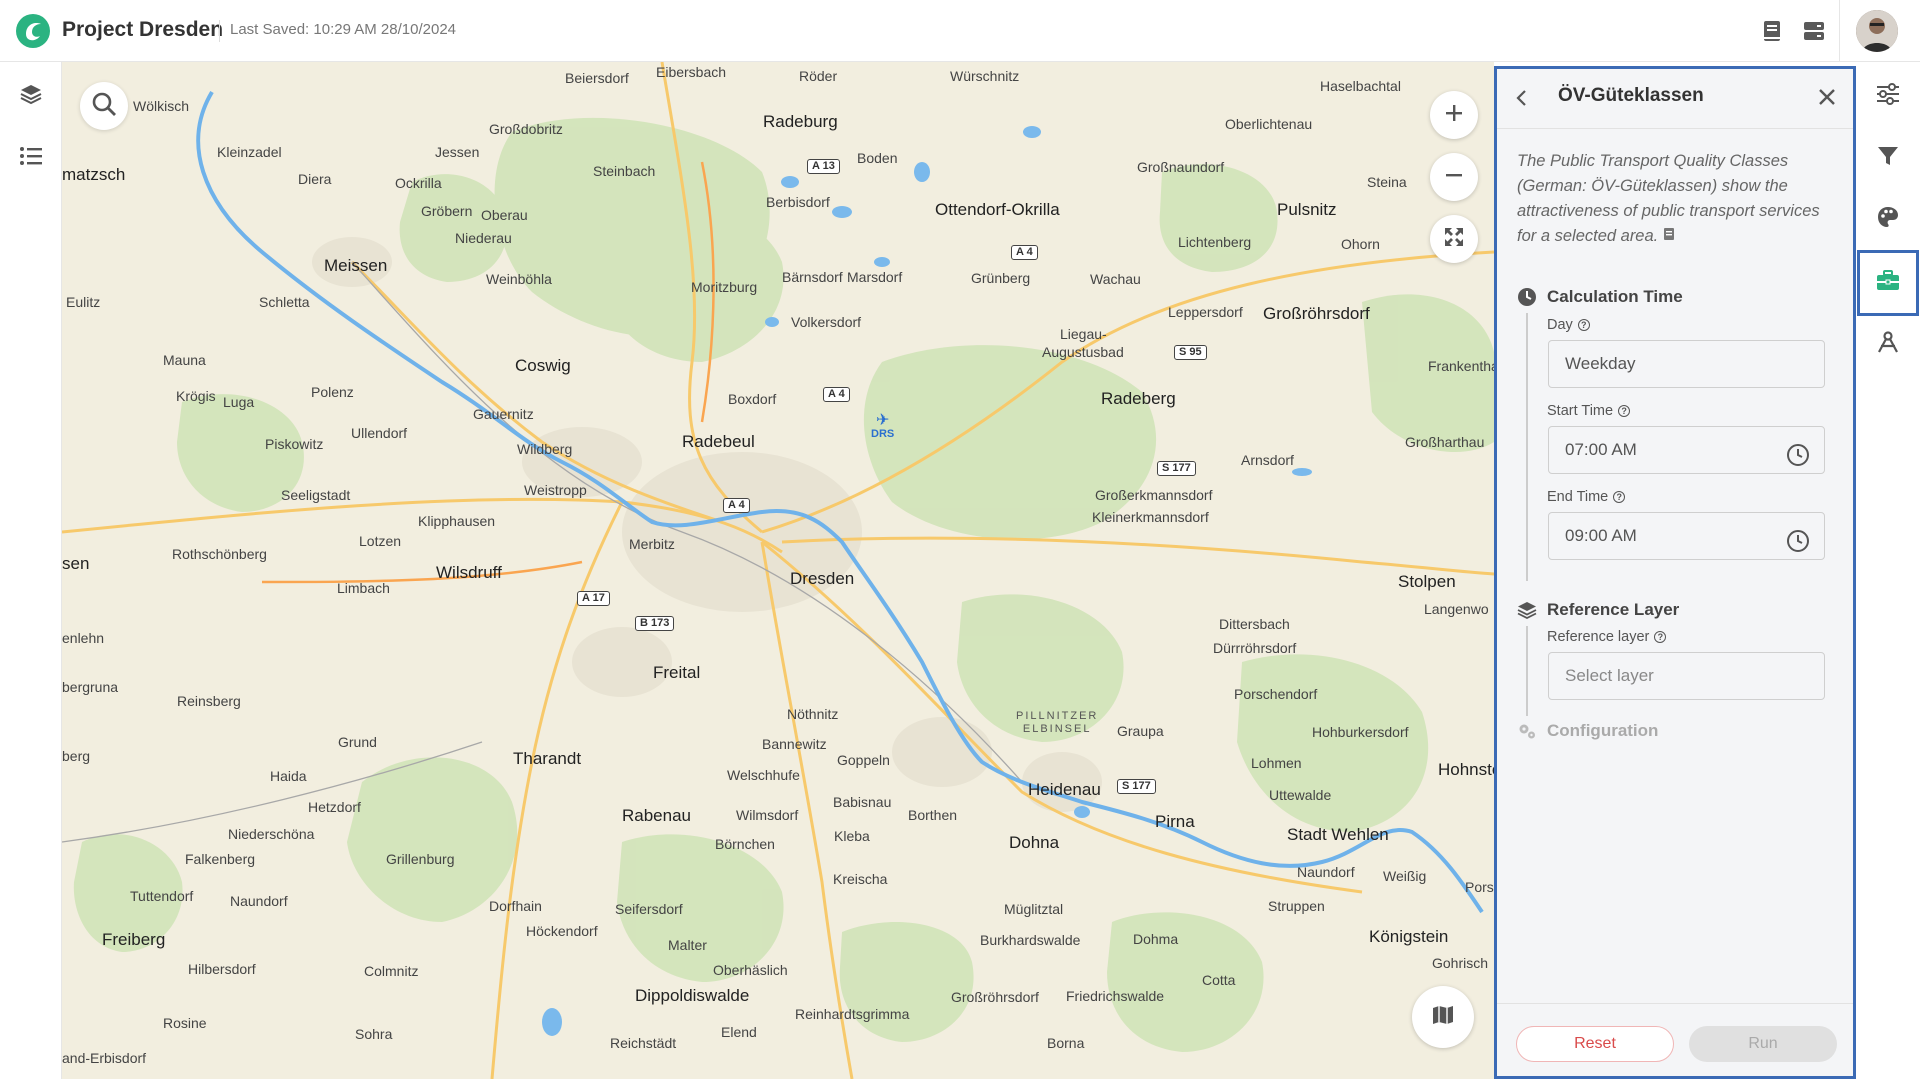  What do you see at coordinates (1763, 1044) in the screenshot?
I see `run-button: Run` at bounding box center [1763, 1044].